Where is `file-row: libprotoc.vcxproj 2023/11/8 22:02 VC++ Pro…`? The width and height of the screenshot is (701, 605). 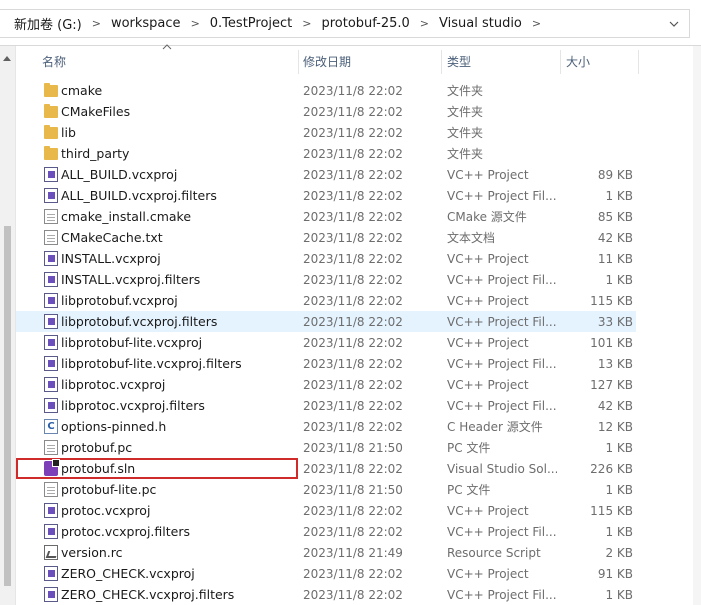 file-row: libprotoc.vcxproj 2023/11/8 22:02 VC++ Pro… is located at coordinates (358, 384).